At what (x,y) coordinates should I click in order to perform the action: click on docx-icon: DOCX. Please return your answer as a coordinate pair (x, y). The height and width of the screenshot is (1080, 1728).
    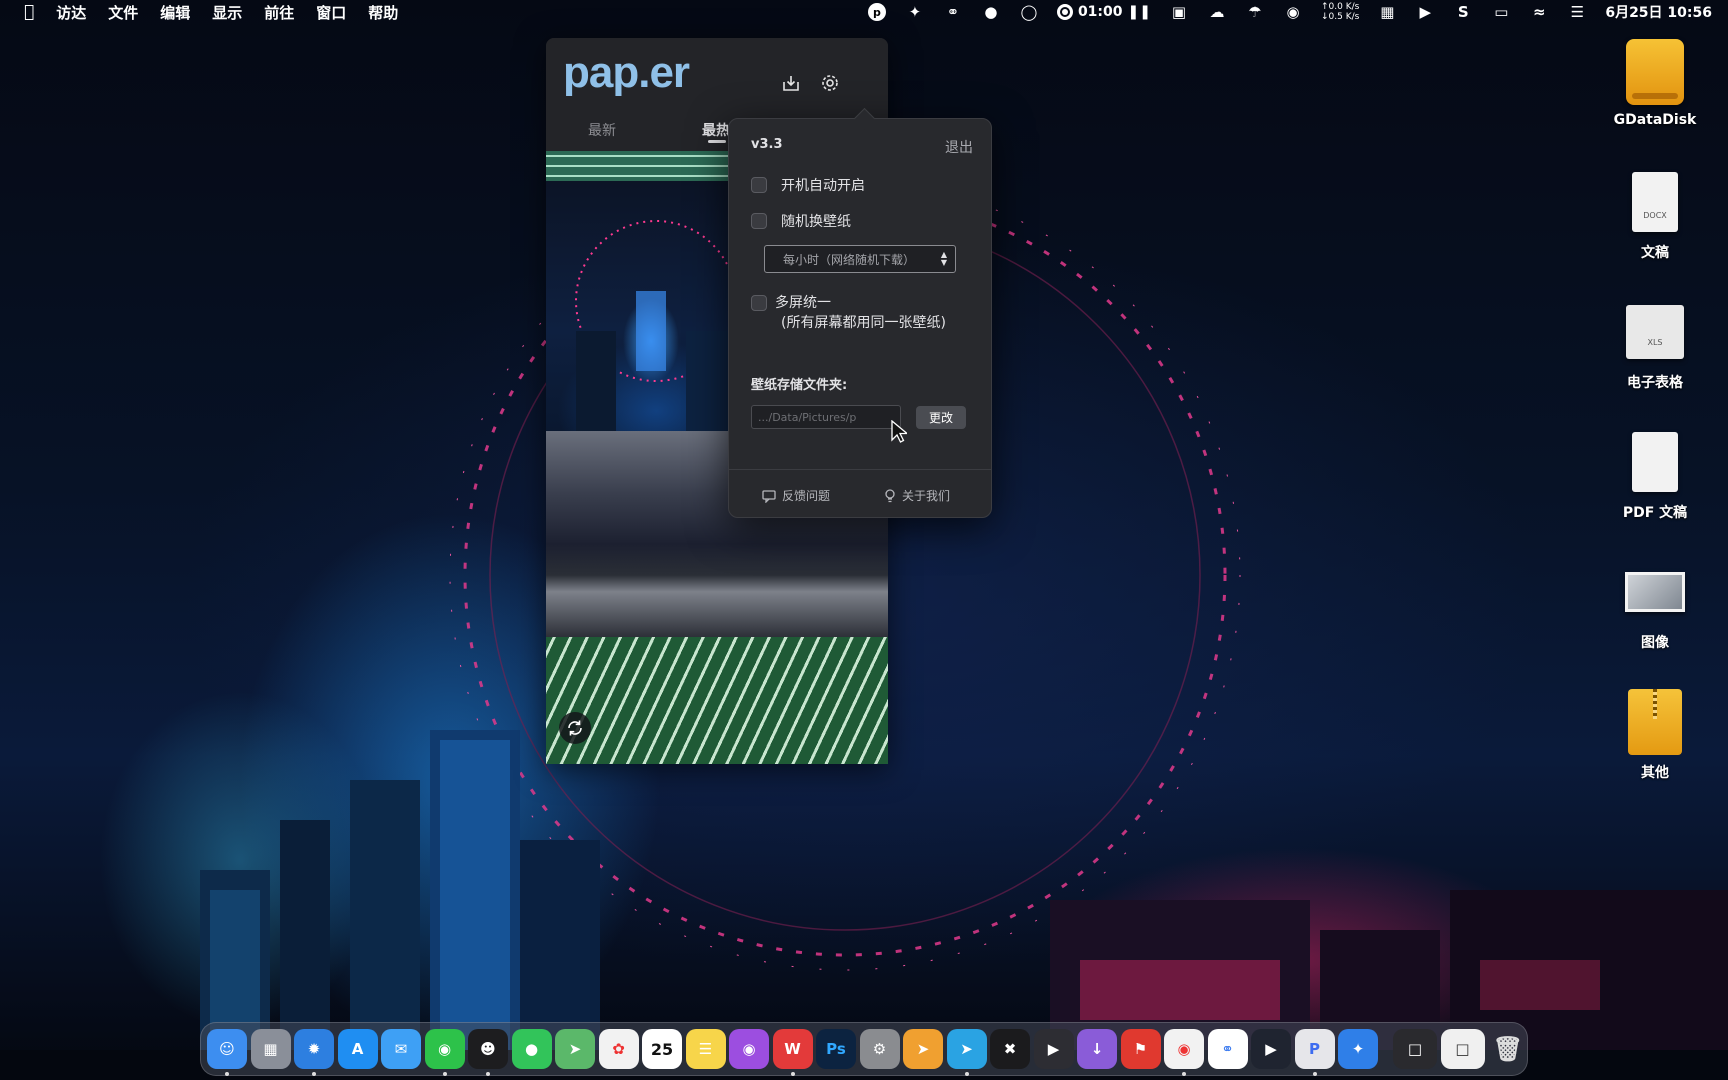
    Looking at the image, I should click on (1655, 202).